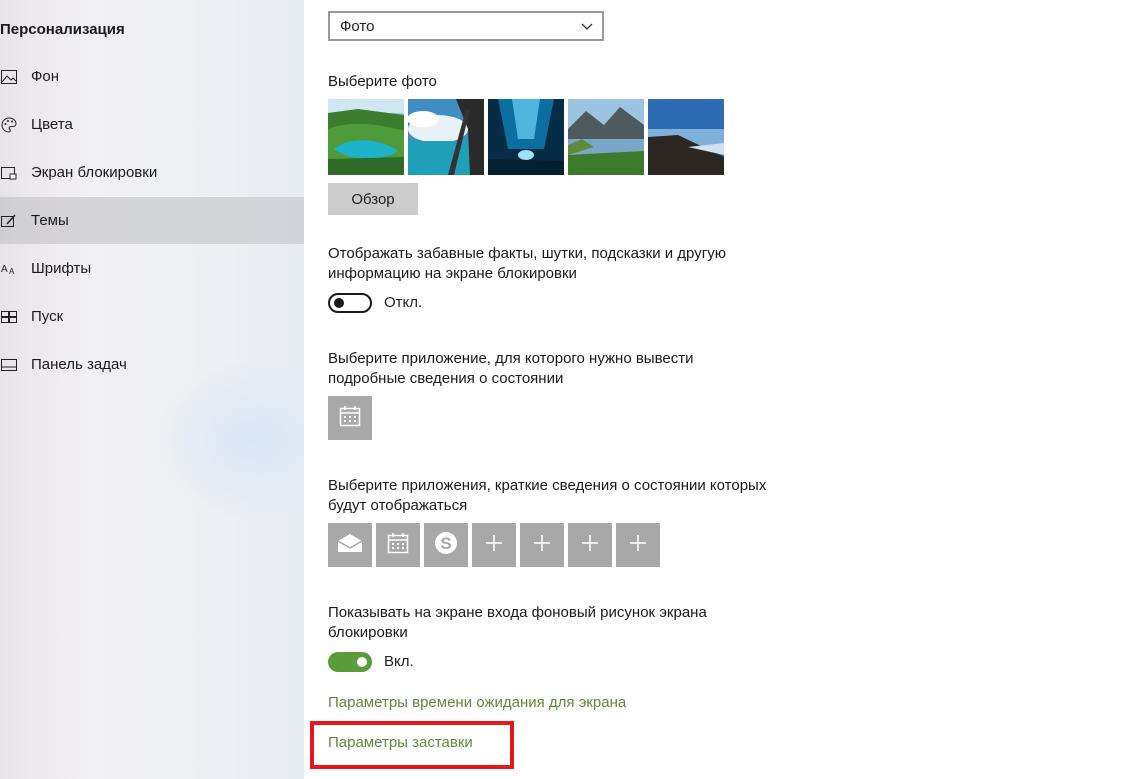  I want to click on start-icon, so click(9, 317).